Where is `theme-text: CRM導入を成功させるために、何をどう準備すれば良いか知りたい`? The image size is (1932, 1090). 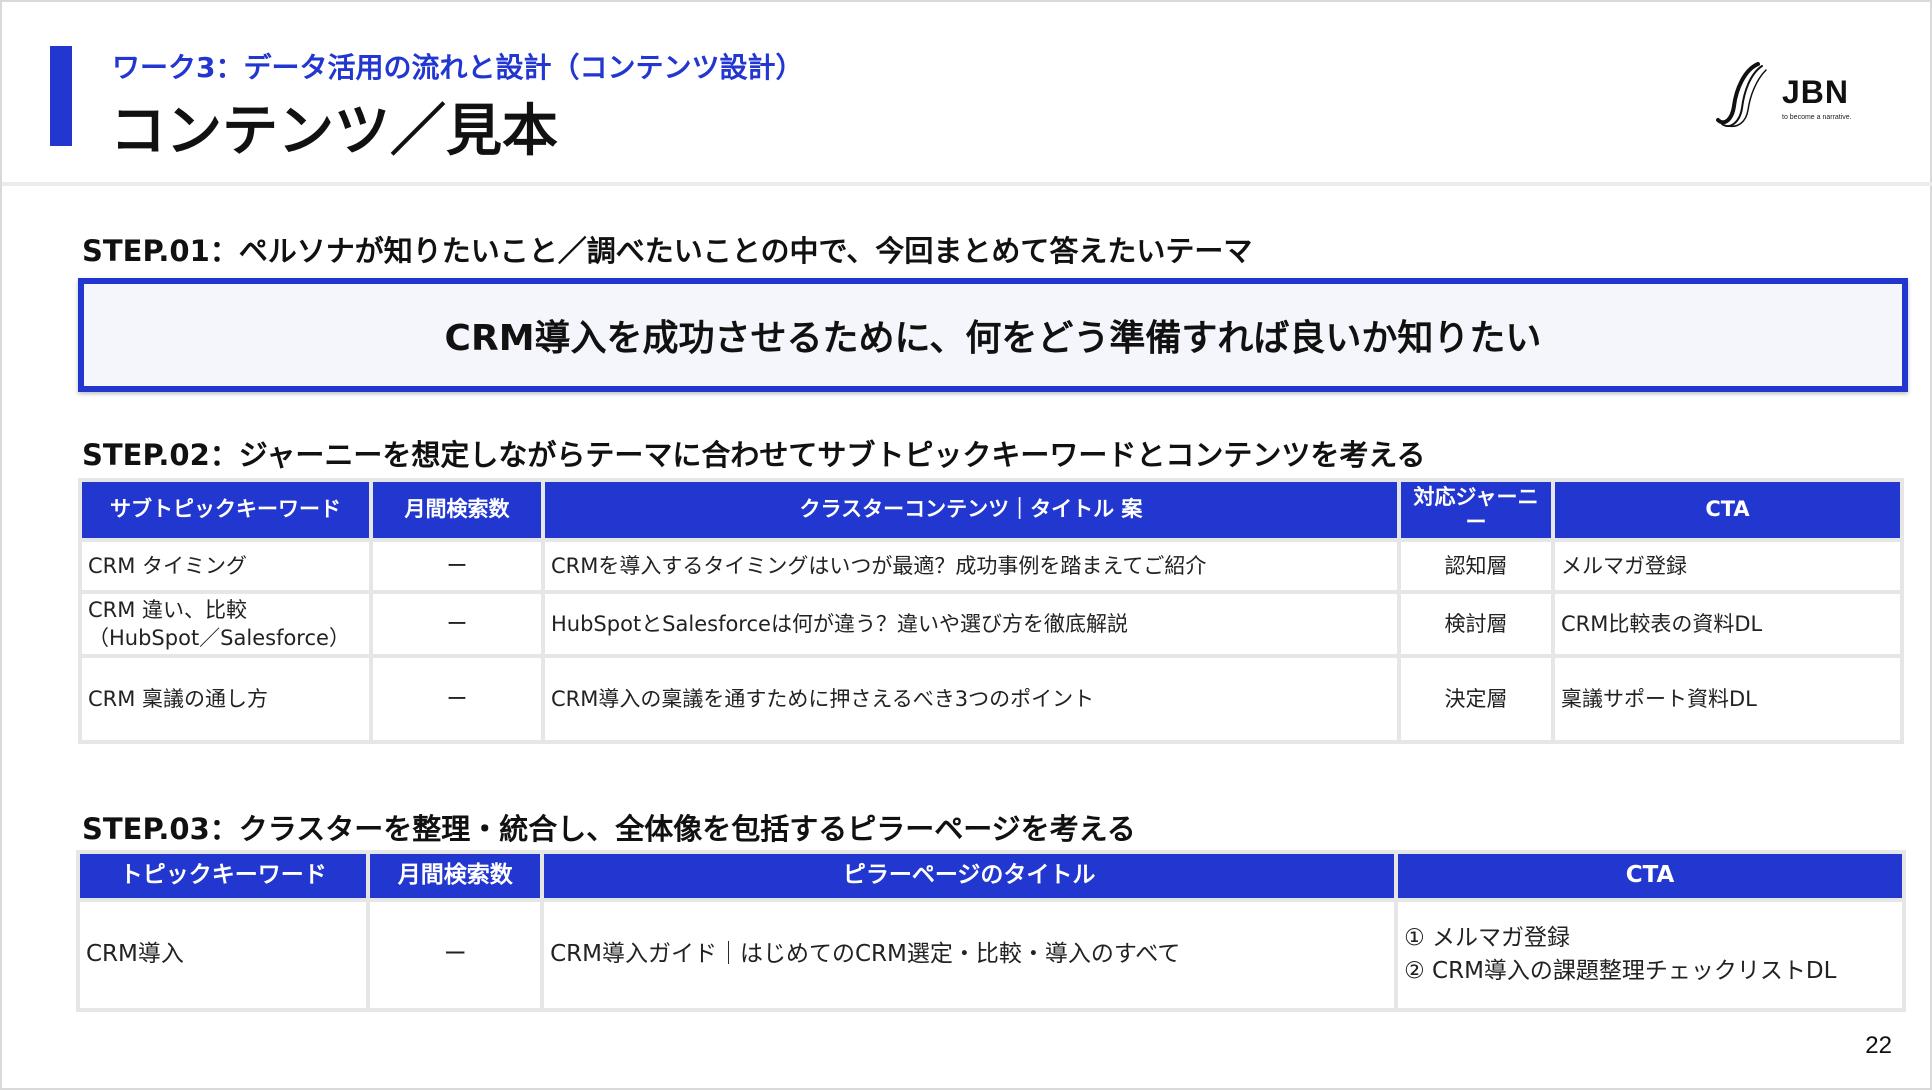 theme-text: CRM導入を成功させるために、何をどう準備すれば良いか知りたい is located at coordinates (993, 338).